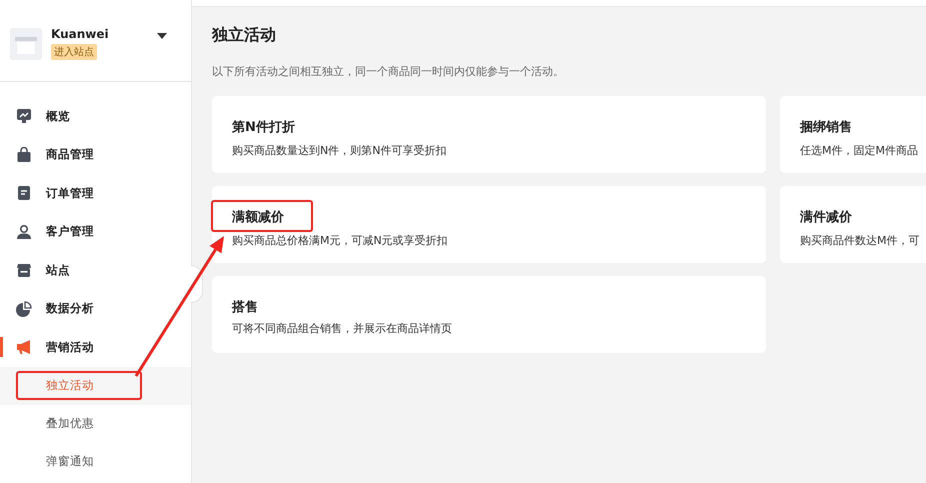 This screenshot has height=483, width=926. What do you see at coordinates (24, 308) in the screenshot?
I see `pie-icon` at bounding box center [24, 308].